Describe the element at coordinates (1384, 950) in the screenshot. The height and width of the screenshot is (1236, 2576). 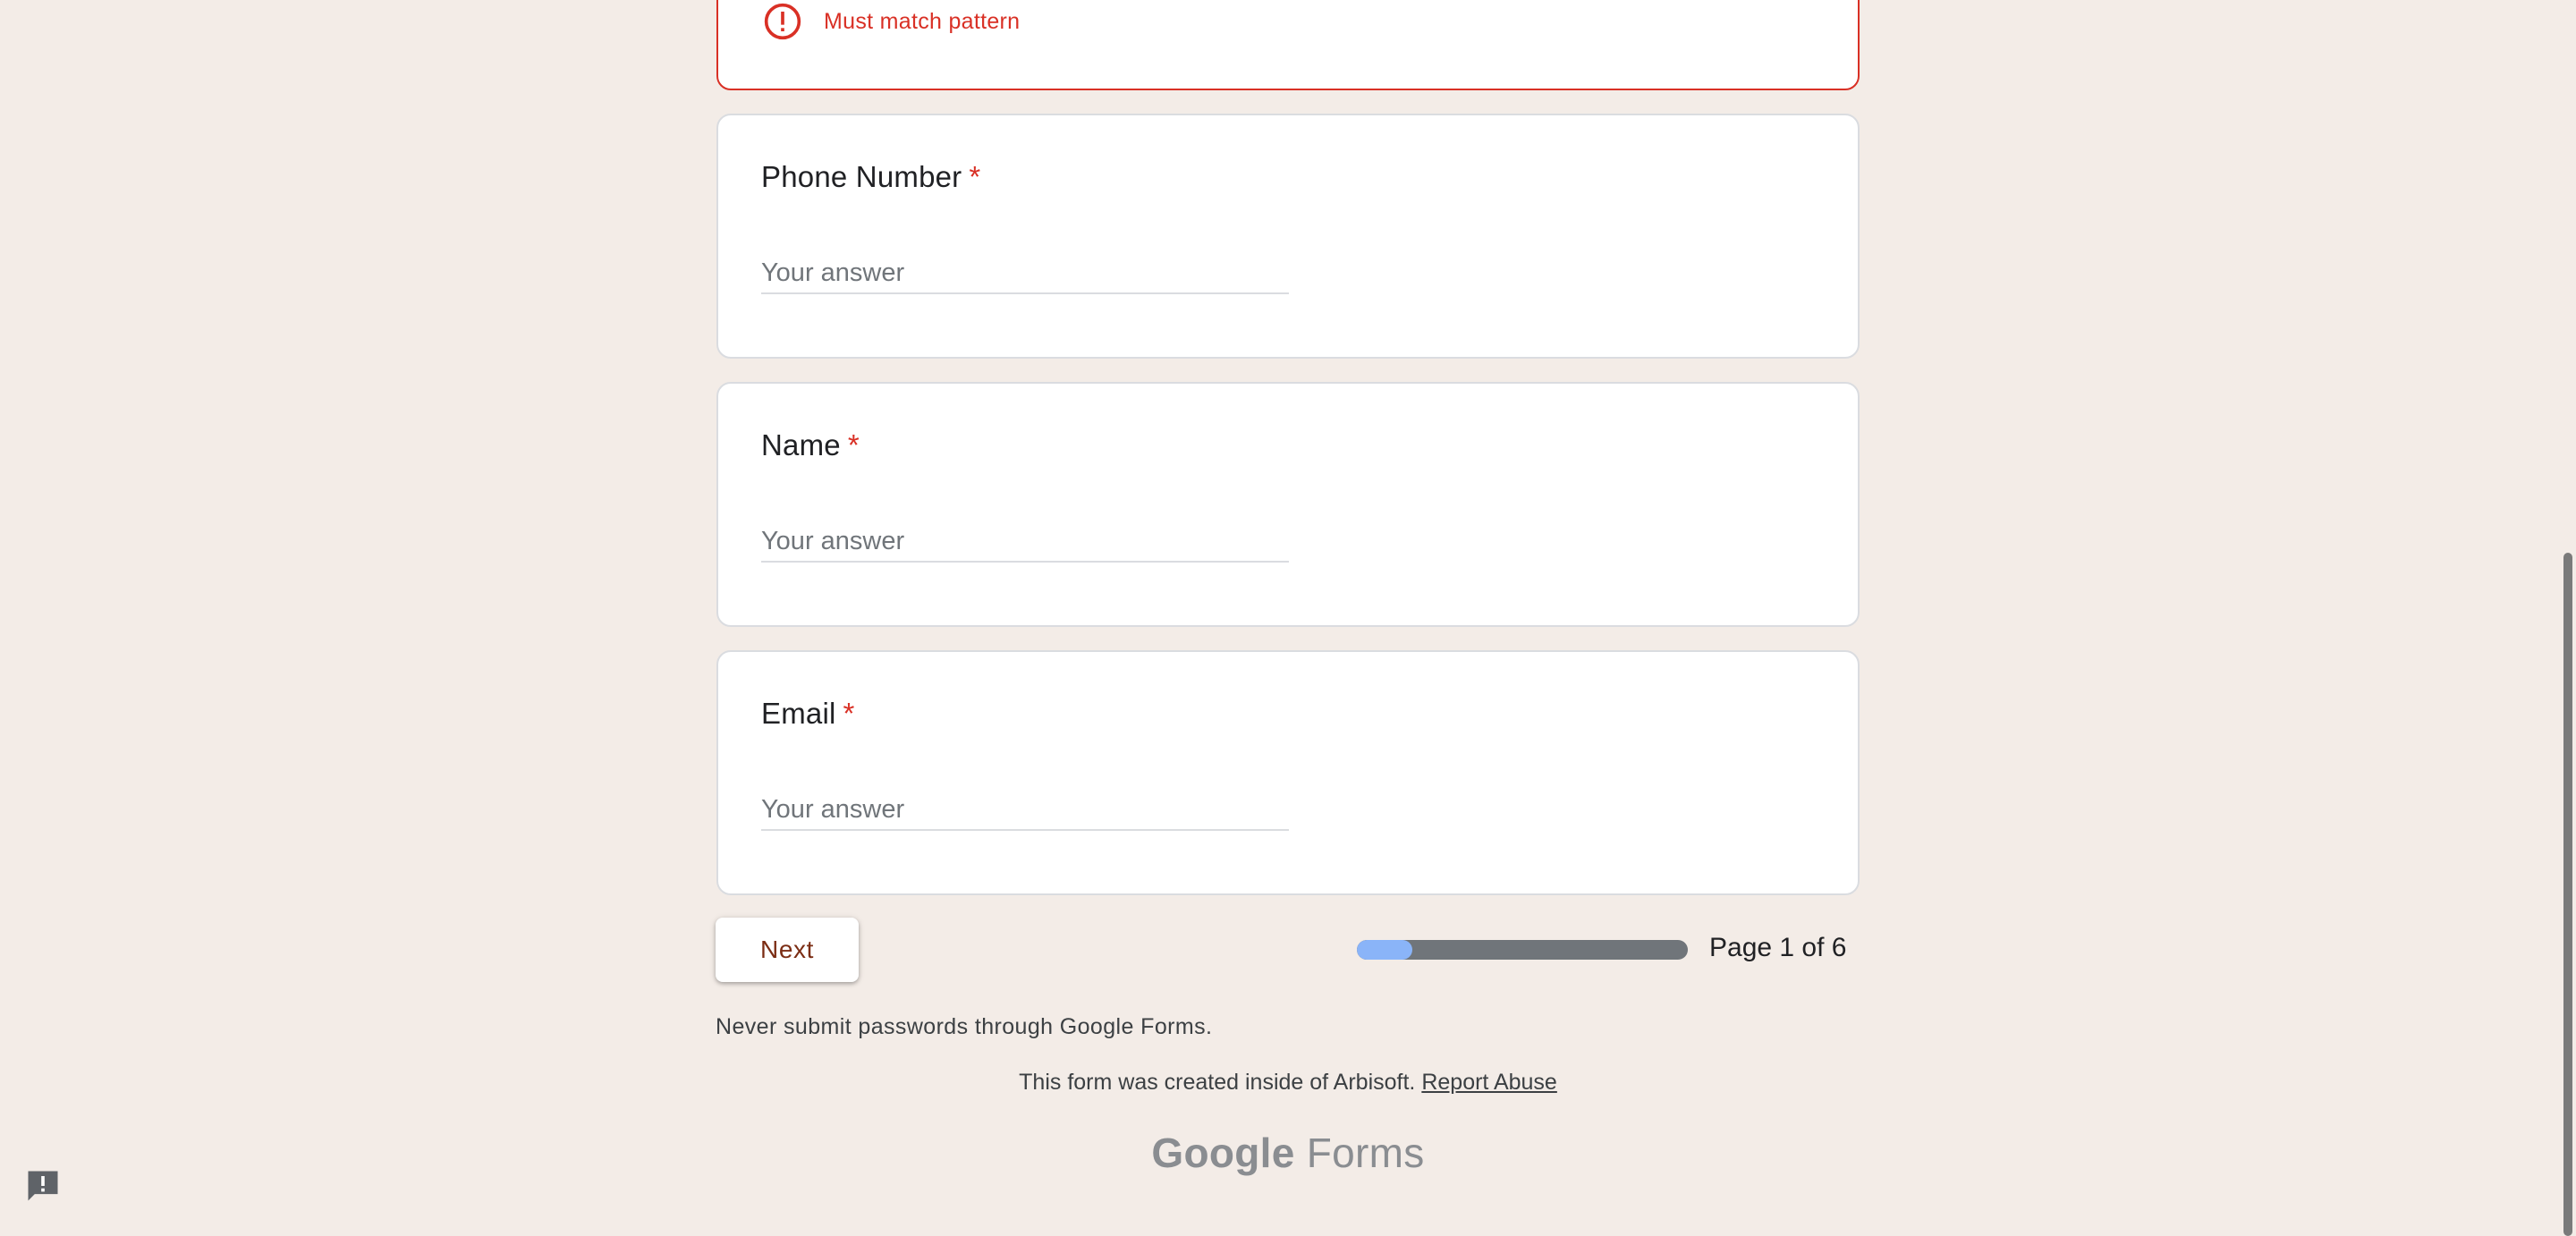
I see `progress-bar-fill` at that location.